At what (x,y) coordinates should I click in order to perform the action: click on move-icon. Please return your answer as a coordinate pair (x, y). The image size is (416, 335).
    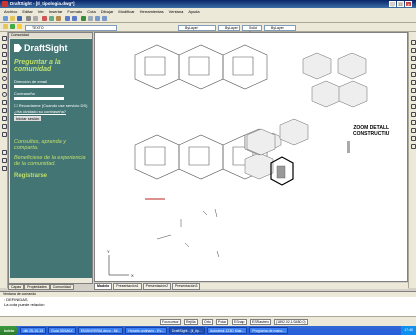
    Looking at the image, I should click on (413, 82).